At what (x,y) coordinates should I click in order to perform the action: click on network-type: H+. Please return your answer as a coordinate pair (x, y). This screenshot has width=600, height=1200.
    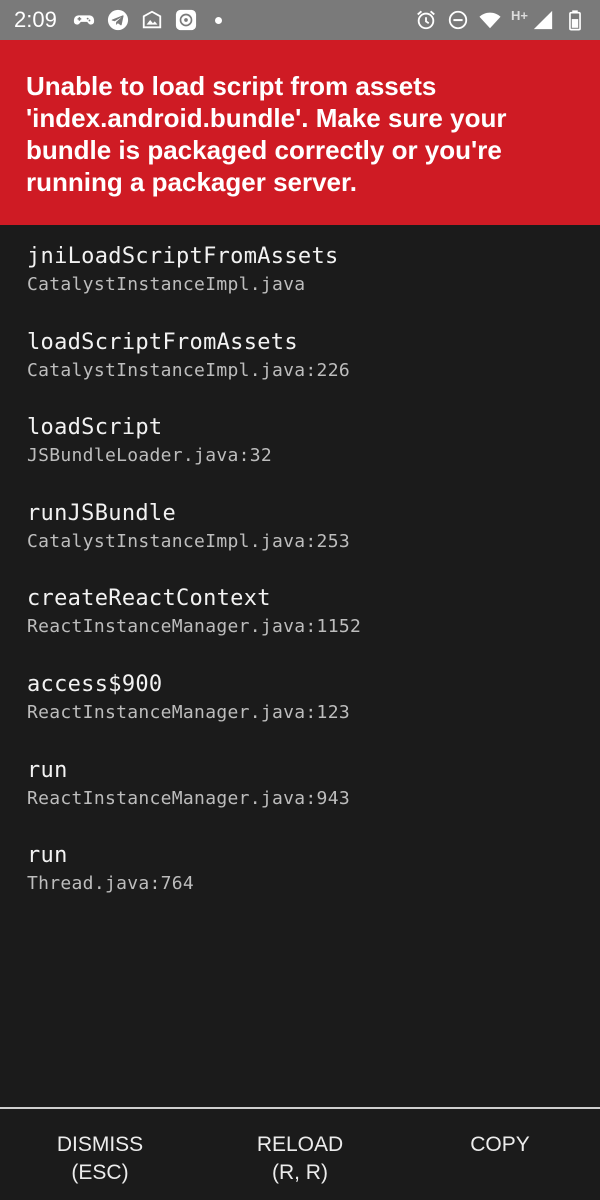
    Looking at the image, I should click on (519, 15).